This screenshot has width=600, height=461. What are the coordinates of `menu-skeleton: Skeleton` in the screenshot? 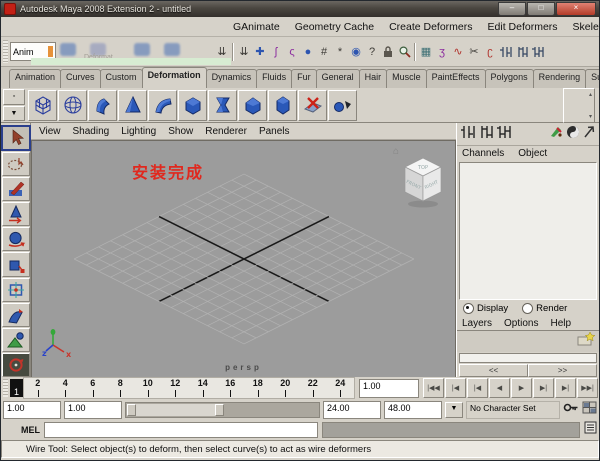 It's located at (586, 27).